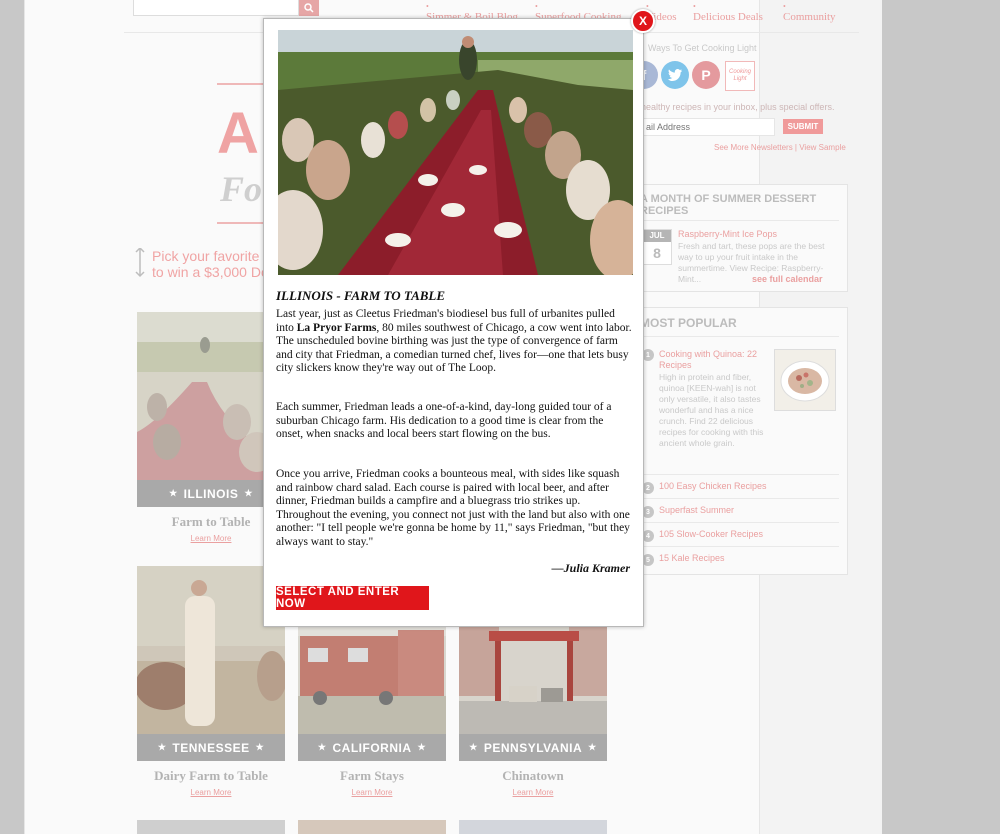 The height and width of the screenshot is (834, 1000). I want to click on popular-featured-title: Cooking with Quinoa: 22 Recipes, so click(714, 360).